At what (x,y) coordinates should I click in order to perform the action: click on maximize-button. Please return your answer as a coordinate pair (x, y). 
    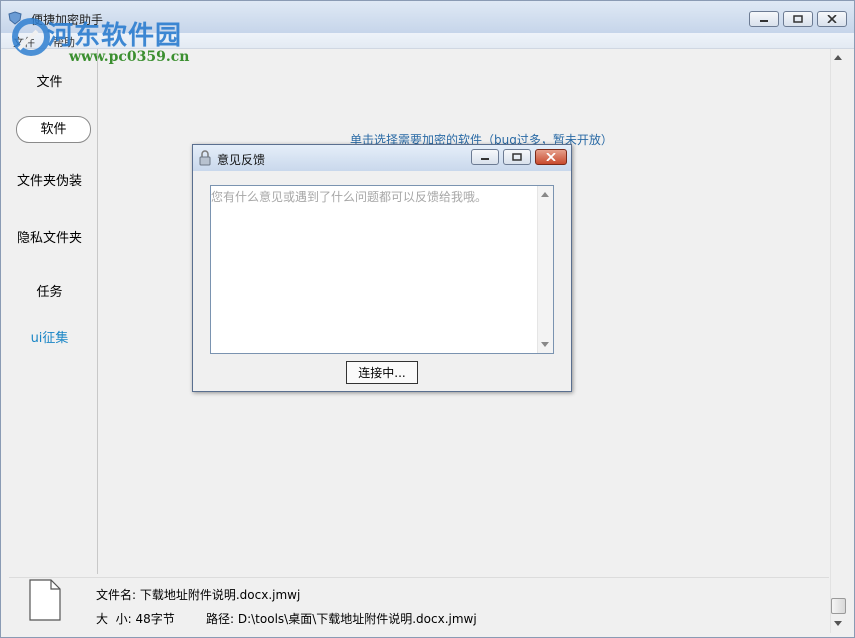
    Looking at the image, I should click on (798, 19).